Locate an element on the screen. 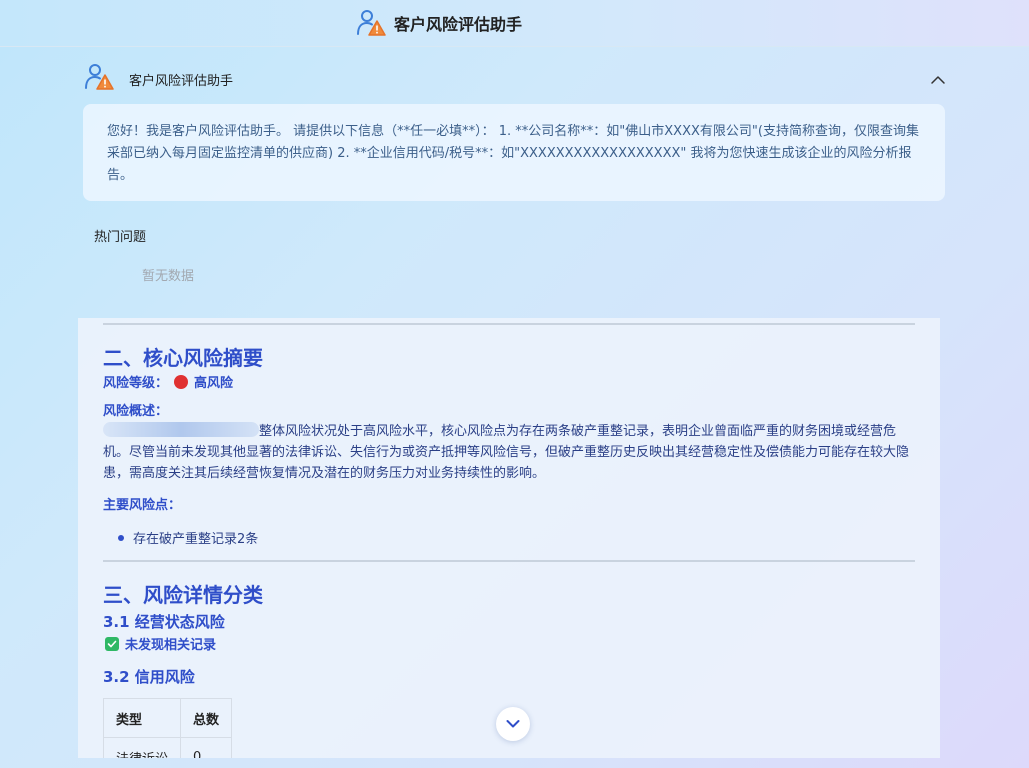 This screenshot has height=768, width=1029. scroll-to-bottom-button is located at coordinates (513, 724).